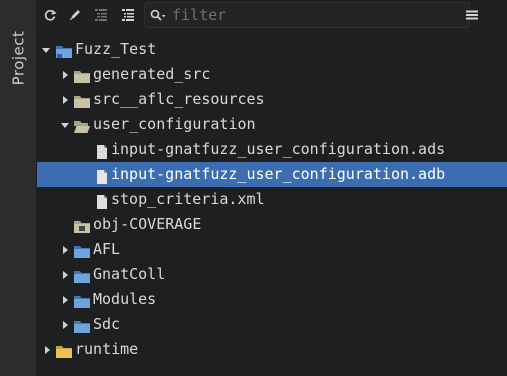 The image size is (507, 376). I want to click on object-folder-icon, so click(82, 225).